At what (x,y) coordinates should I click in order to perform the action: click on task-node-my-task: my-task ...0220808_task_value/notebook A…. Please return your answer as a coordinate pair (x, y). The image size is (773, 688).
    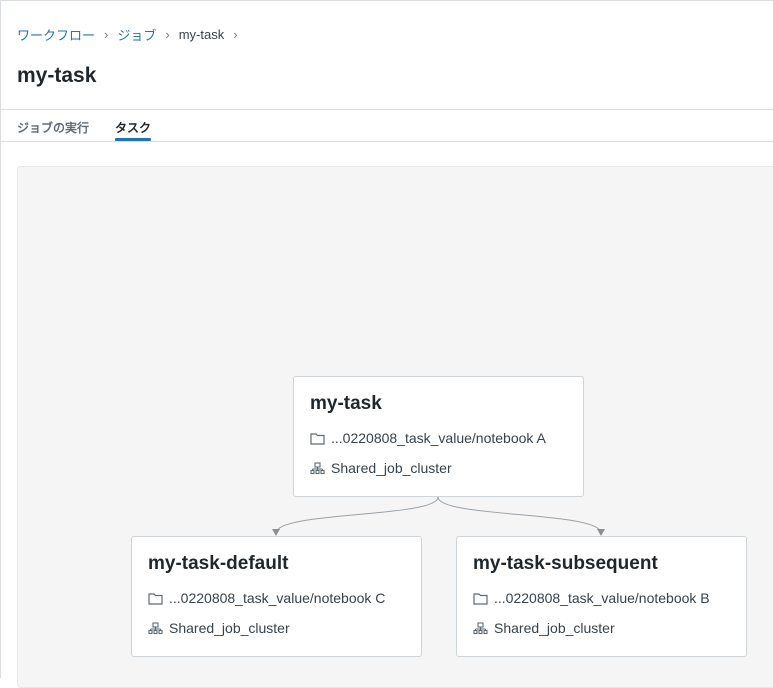
    Looking at the image, I should click on (438, 436).